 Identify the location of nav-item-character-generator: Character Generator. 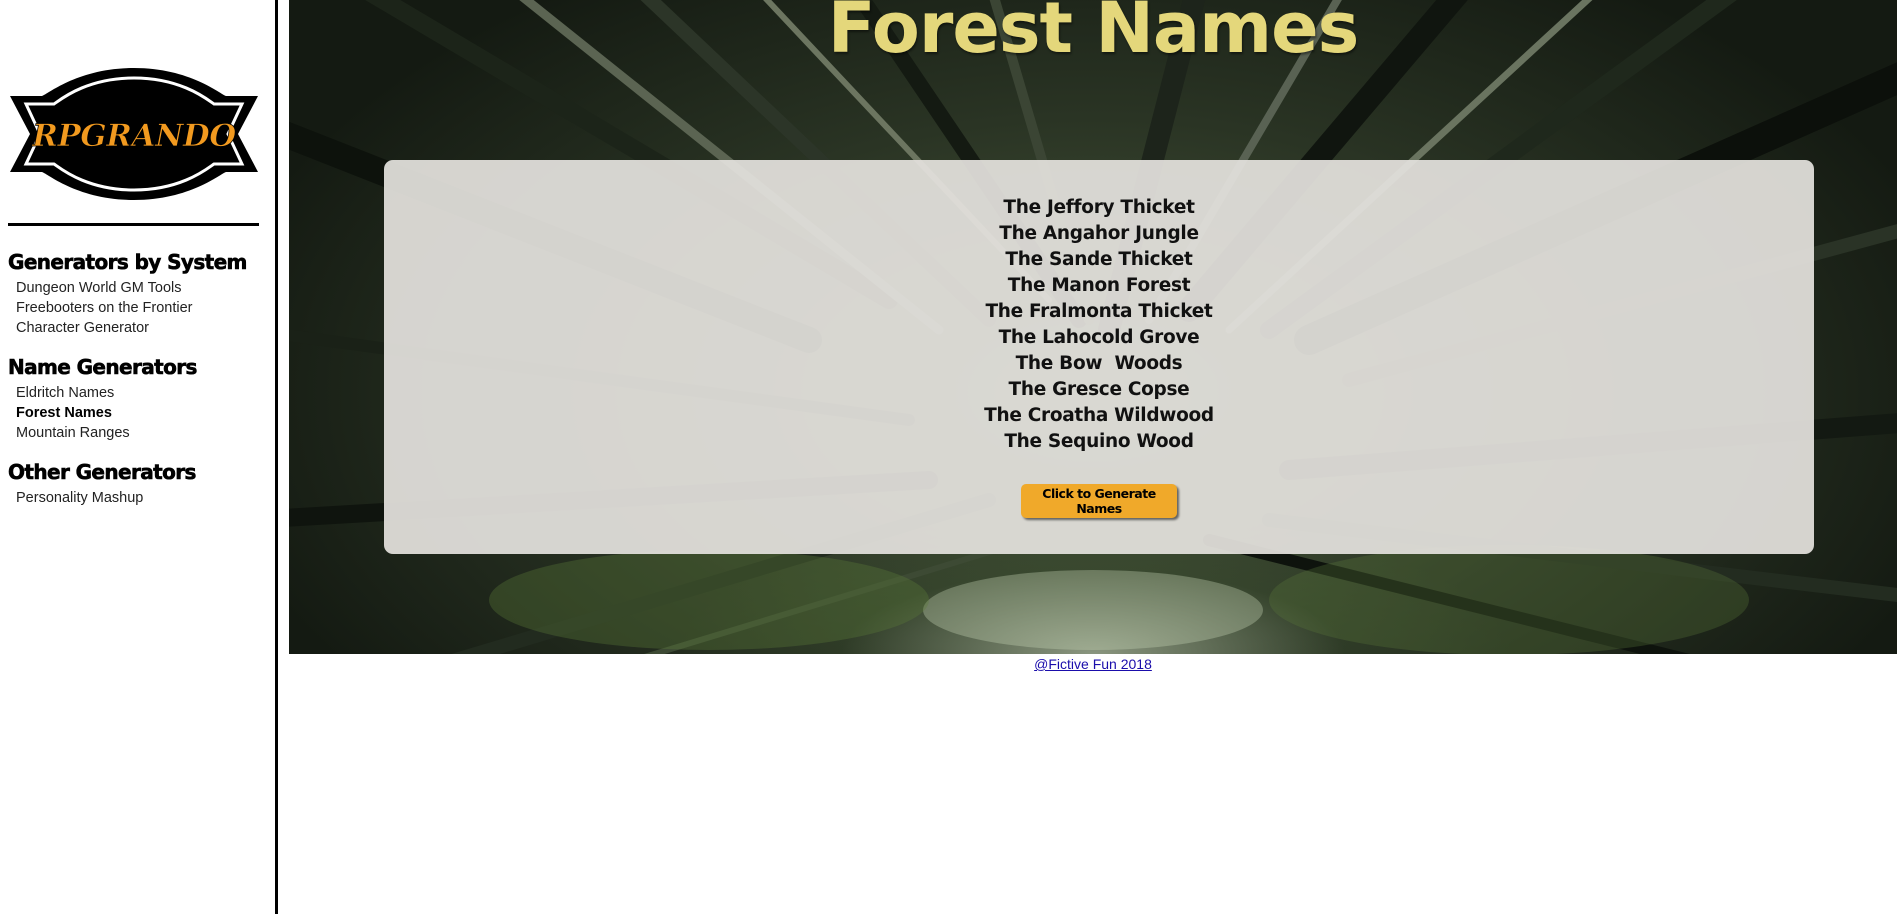
(143, 328).